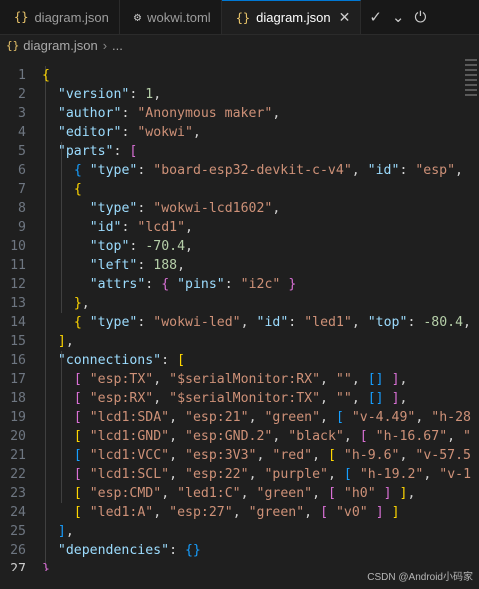 Image resolution: width=479 pixels, height=589 pixels. Describe the element at coordinates (137, 17) in the screenshot. I see `gear-icon: ⚙` at that location.